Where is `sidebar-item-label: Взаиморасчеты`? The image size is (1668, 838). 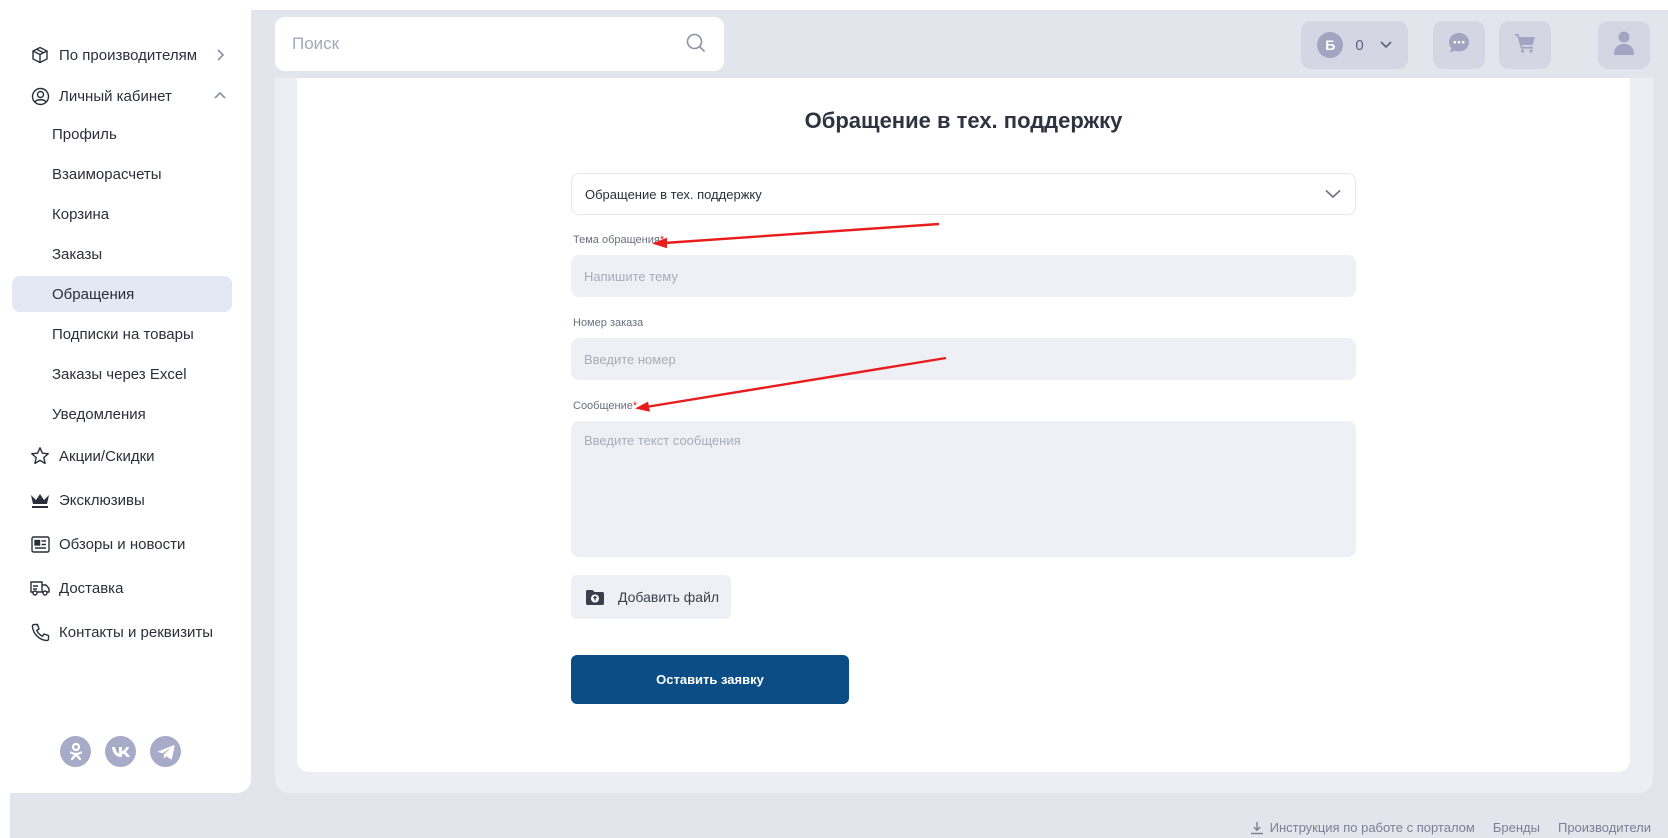 sidebar-item-label: Взаиморасчеты is located at coordinates (107, 174).